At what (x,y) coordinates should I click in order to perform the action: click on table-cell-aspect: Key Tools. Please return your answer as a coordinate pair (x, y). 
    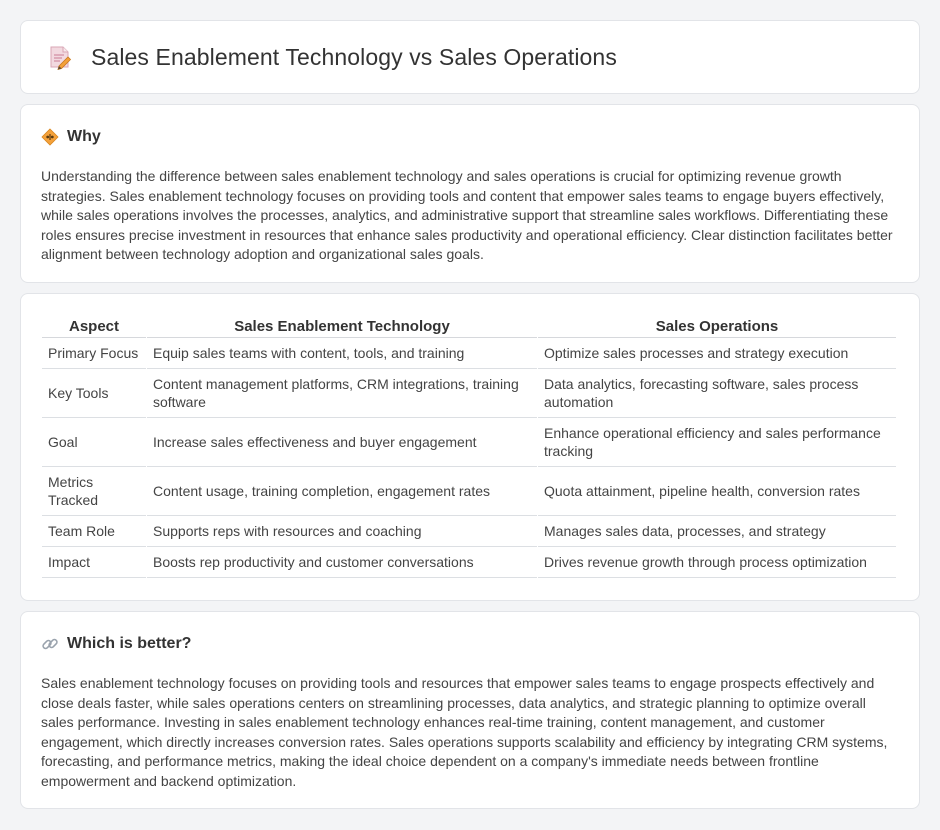
    Looking at the image, I should click on (94, 393).